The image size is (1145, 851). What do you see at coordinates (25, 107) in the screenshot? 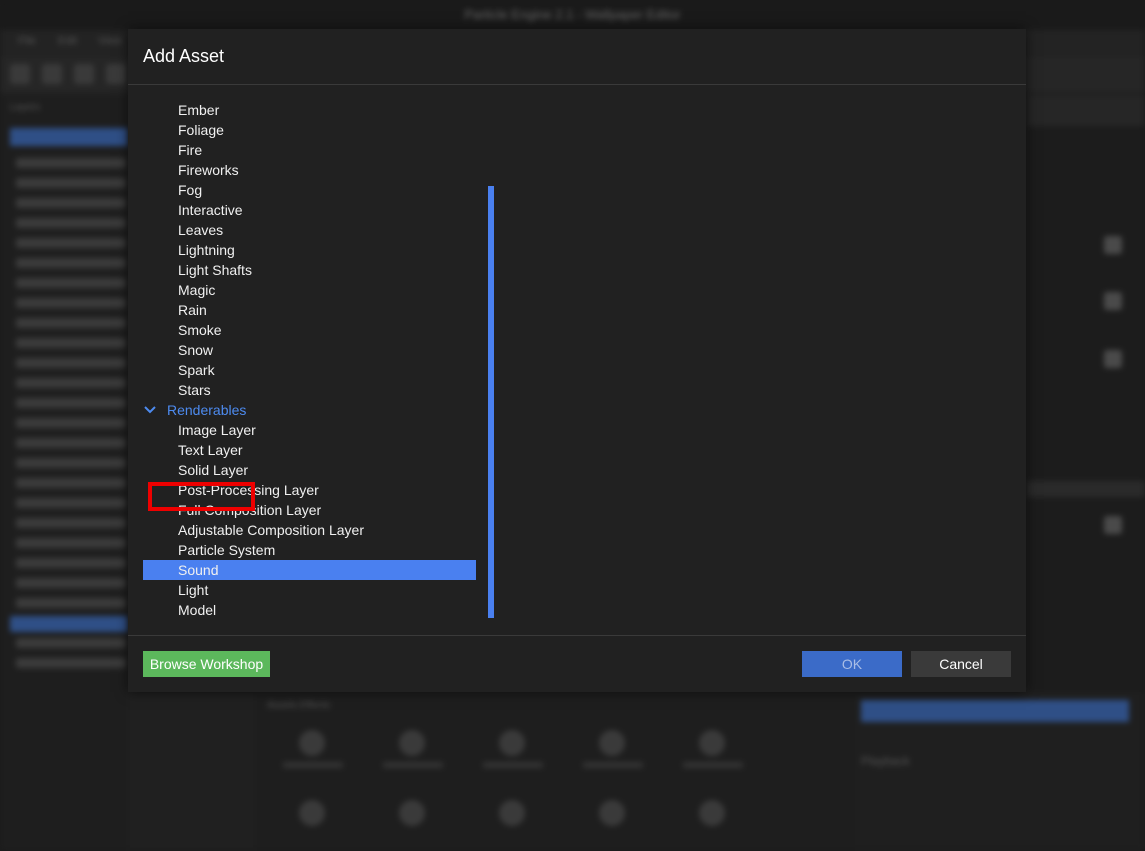
I see `layers-tab: Layers` at bounding box center [25, 107].